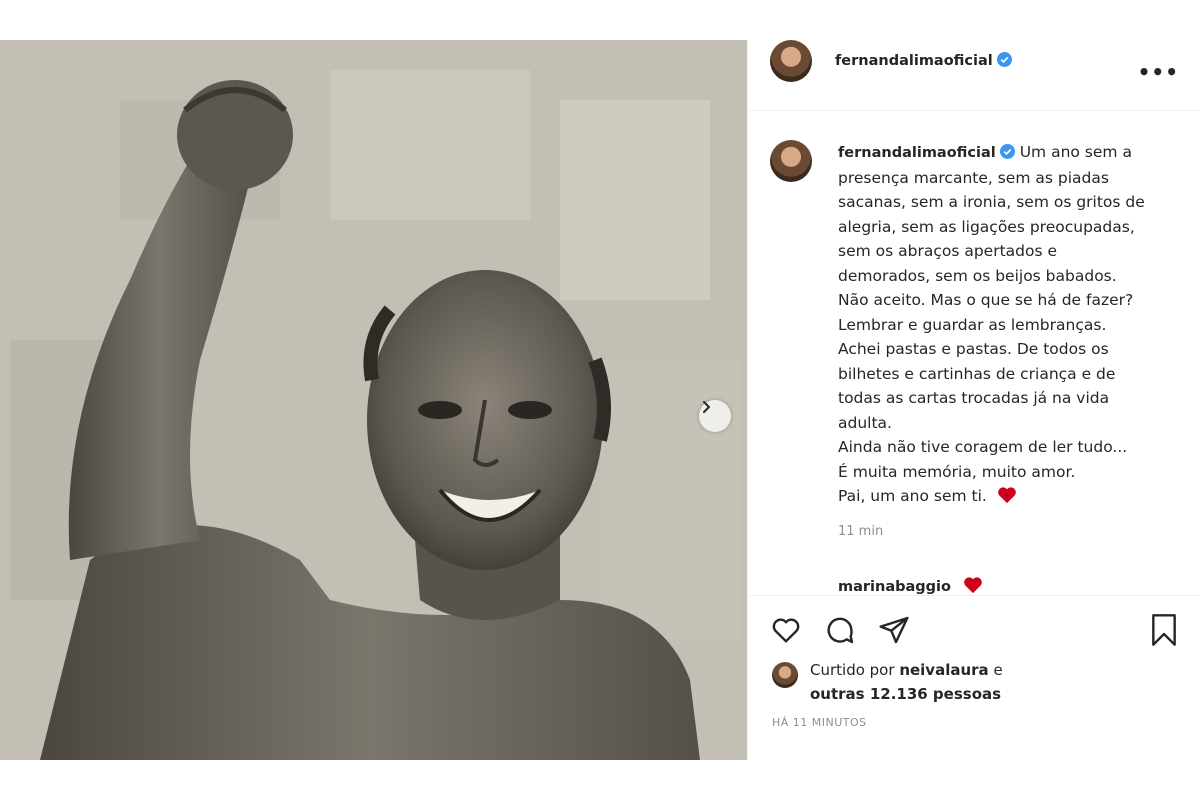 This screenshot has width=1200, height=800. I want to click on caption-line: Não aceito. Mas o que se há de fazer?, so click(986, 300).